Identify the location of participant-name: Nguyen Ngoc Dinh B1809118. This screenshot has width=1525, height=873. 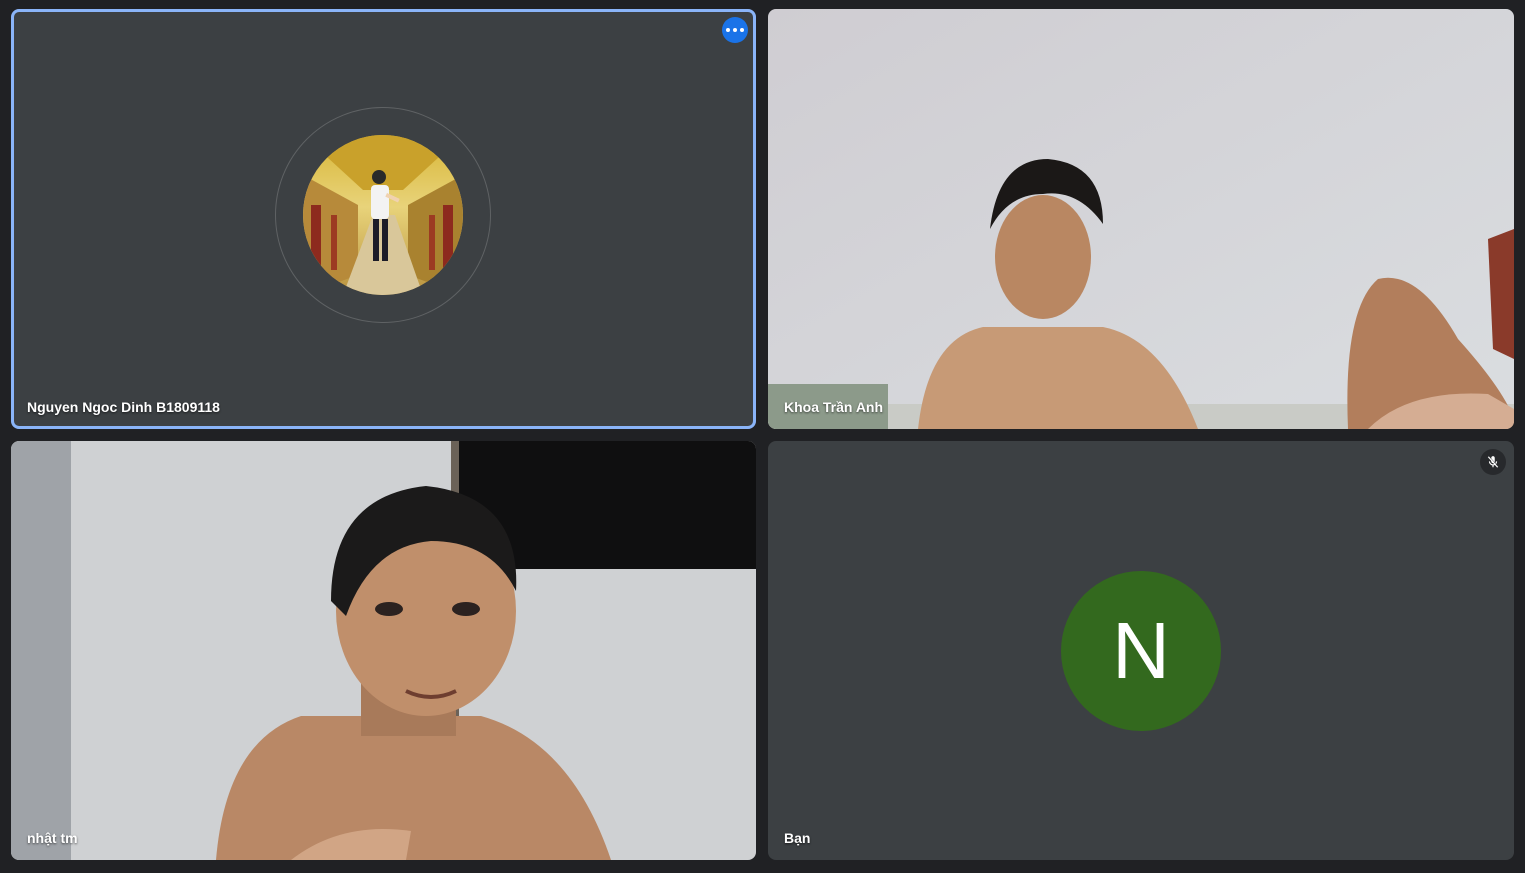
(123, 407).